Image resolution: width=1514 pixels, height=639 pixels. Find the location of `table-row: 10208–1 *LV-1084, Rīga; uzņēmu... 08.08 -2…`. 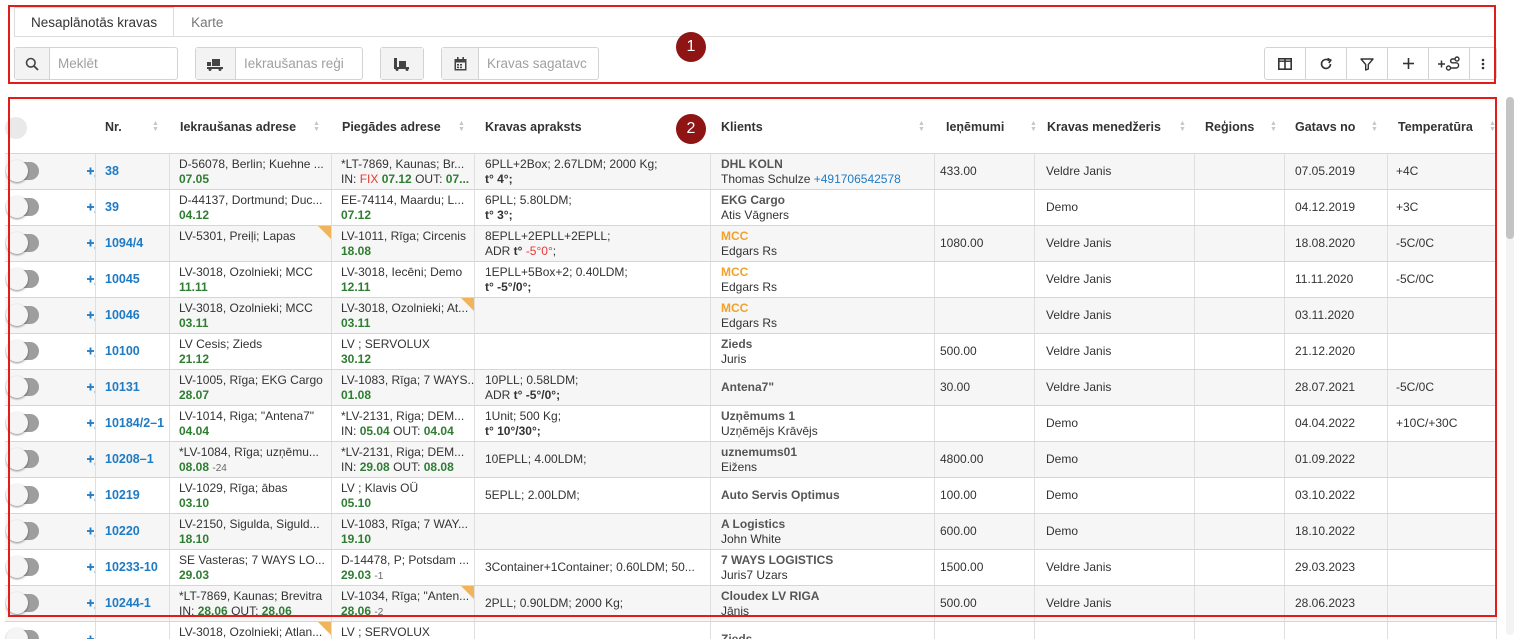

table-row: 10208–1 *LV-1084, Rīga; uzņēmu... 08.08 -2… is located at coordinates (751, 459).